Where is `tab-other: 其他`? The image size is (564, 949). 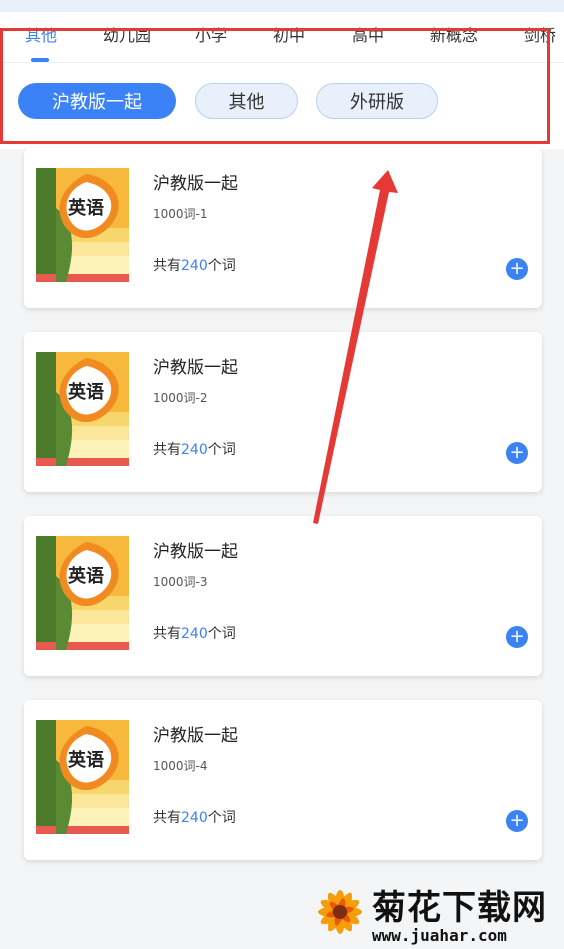 tab-other: 其他 is located at coordinates (41, 34).